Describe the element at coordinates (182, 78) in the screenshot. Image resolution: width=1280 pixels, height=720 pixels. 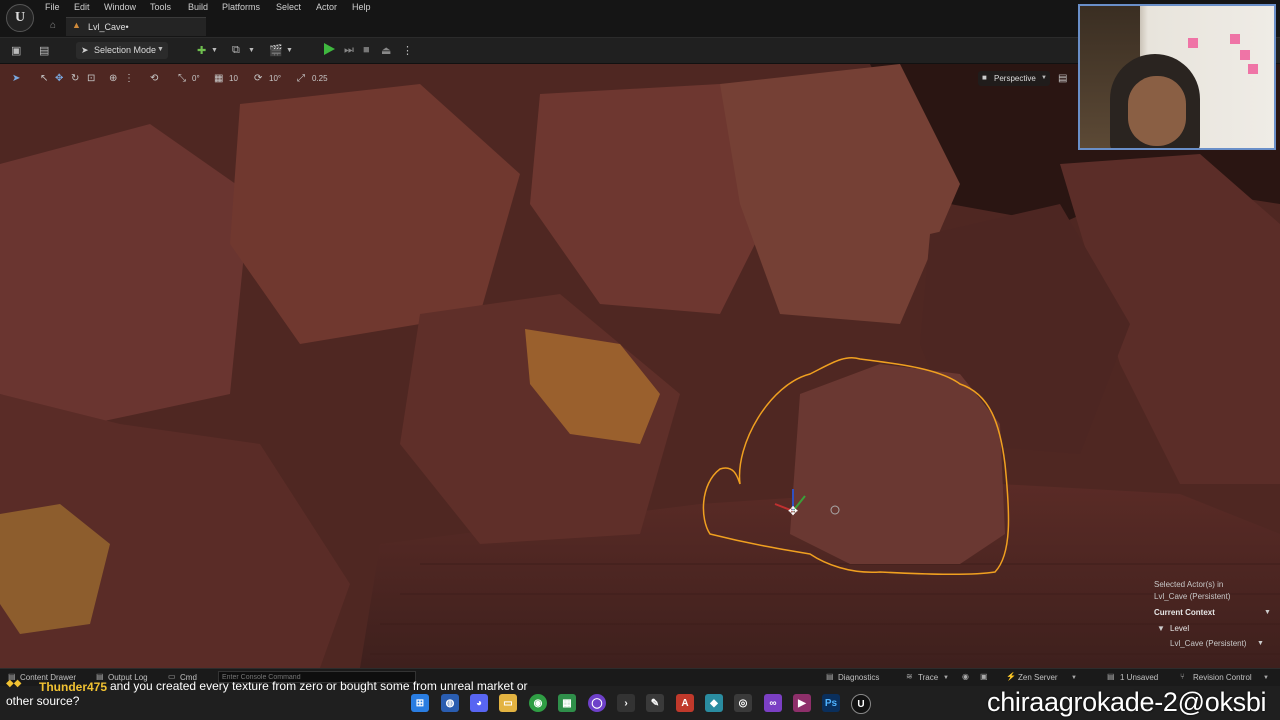
I see `rotate-snap-icon: ⤡` at that location.